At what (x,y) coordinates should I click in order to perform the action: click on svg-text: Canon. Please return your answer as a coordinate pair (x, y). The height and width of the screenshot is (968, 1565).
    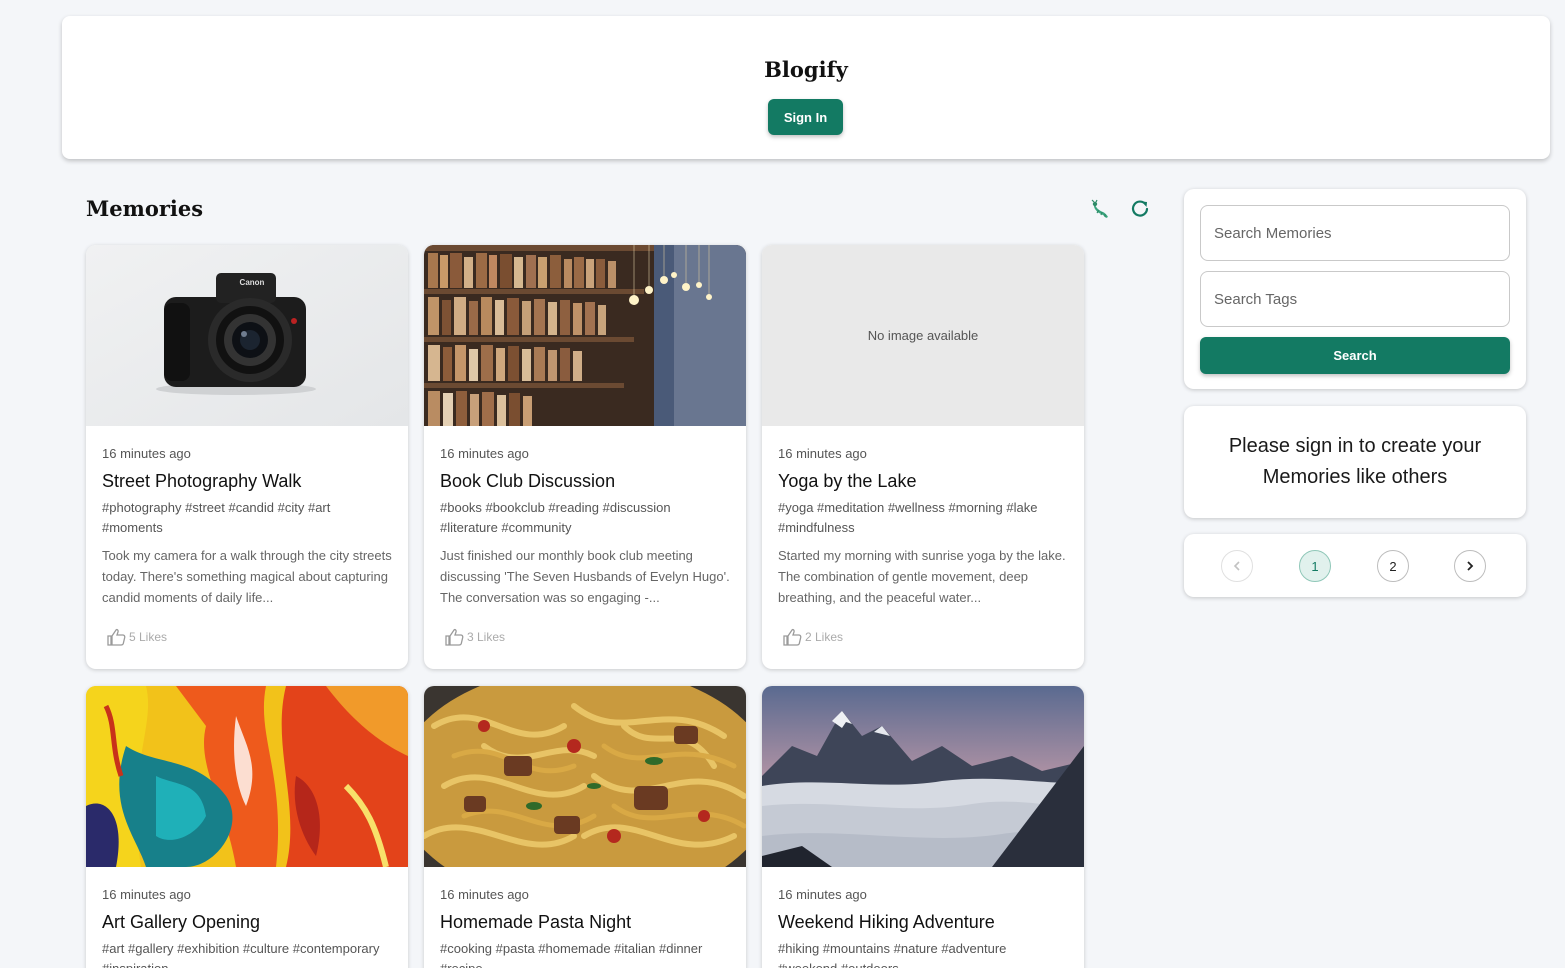
    Looking at the image, I should click on (252, 282).